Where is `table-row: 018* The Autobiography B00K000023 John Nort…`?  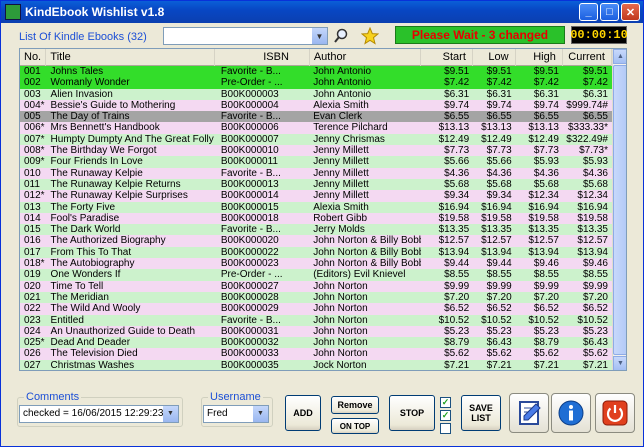
table-row: 018* The Autobiography B00K000023 John Nort… is located at coordinates (316, 264).